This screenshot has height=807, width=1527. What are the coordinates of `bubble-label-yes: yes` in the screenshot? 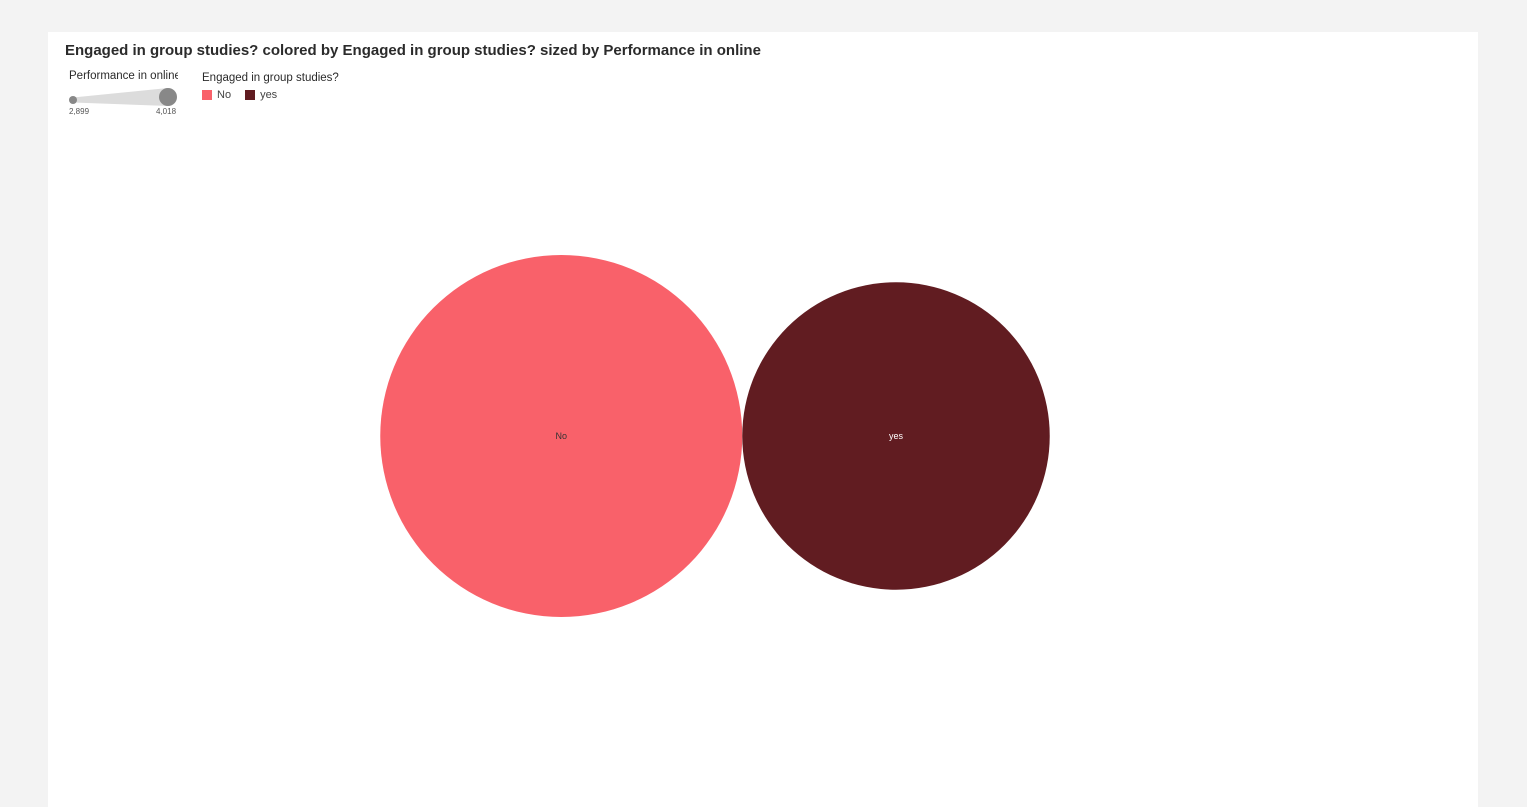 It's located at (896, 436).